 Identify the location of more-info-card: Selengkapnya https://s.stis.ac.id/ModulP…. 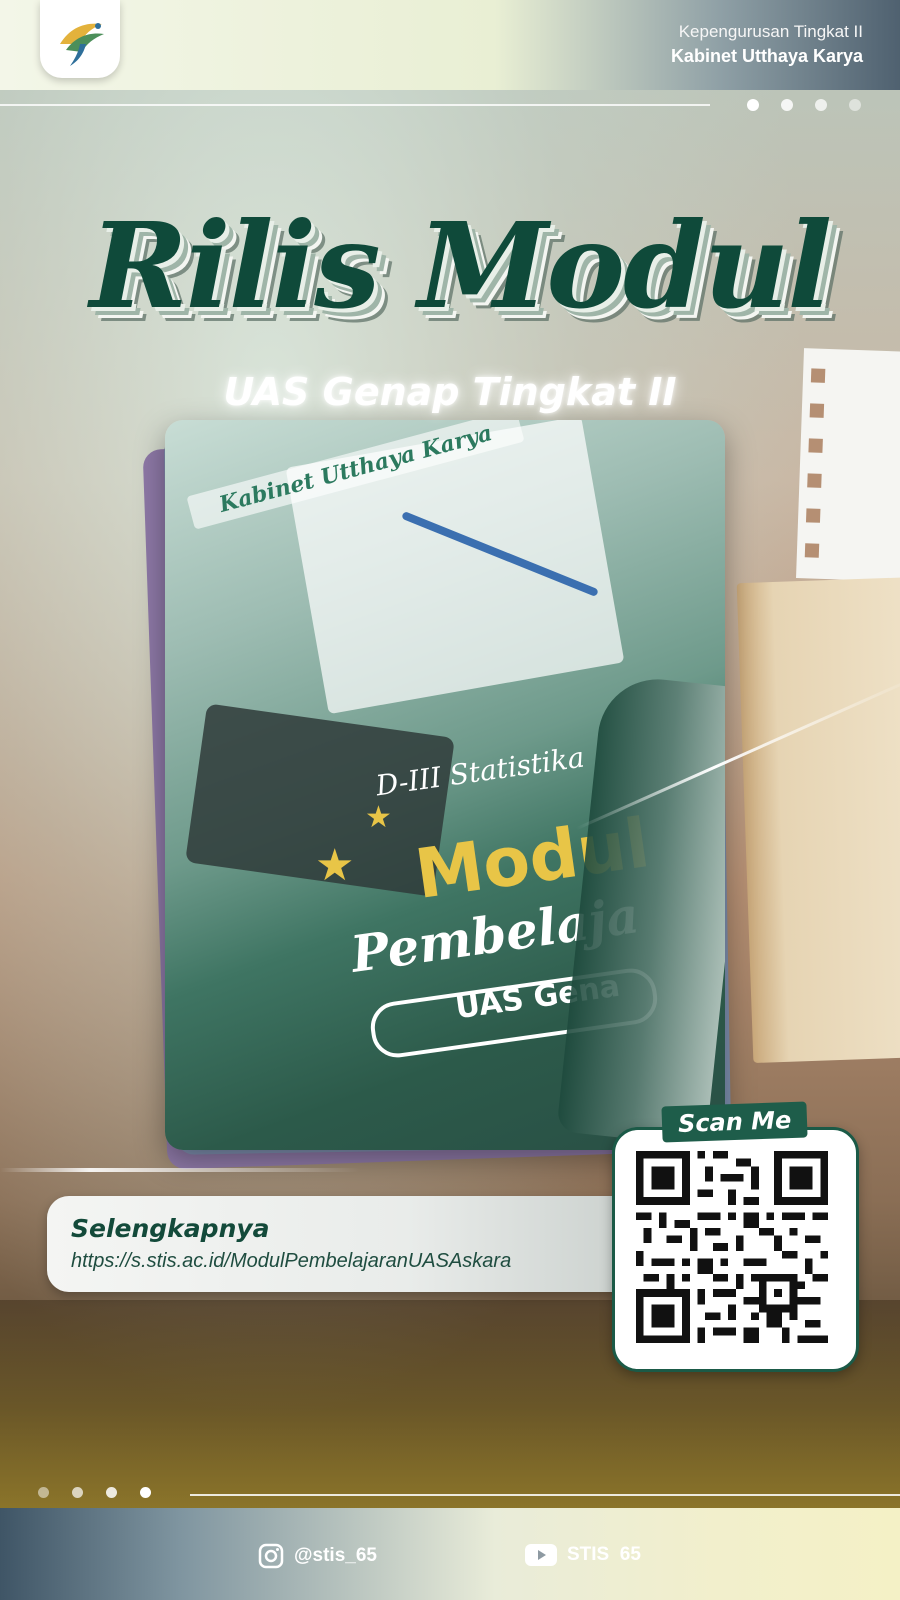
(347, 1244).